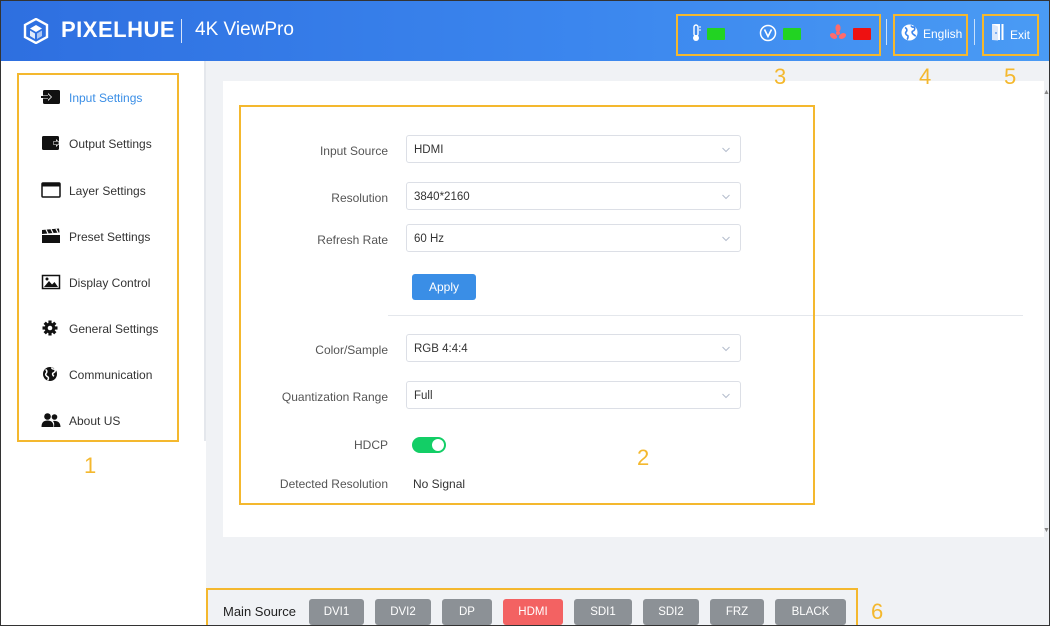 This screenshot has width=1050, height=626. I want to click on color-sample-select: RGB 4:4:4, so click(573, 348).